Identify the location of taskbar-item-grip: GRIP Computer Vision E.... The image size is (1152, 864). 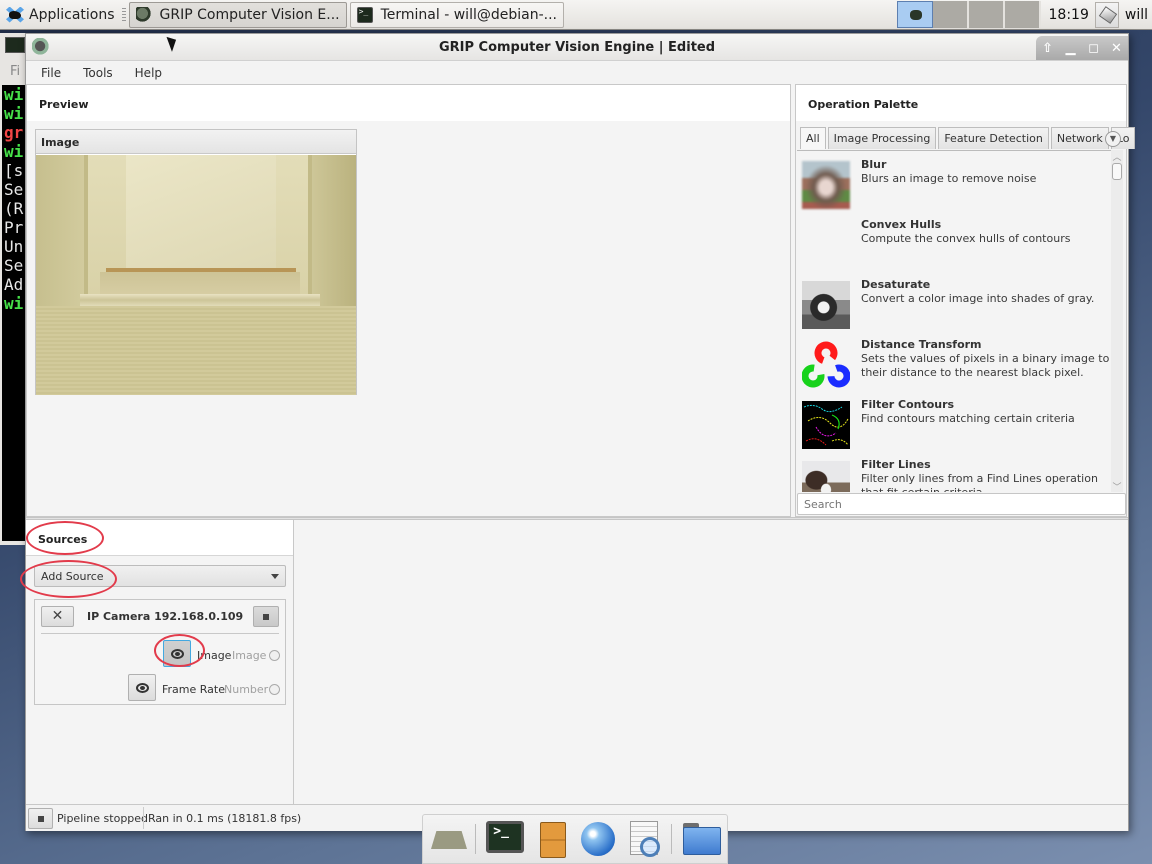
(237, 14).